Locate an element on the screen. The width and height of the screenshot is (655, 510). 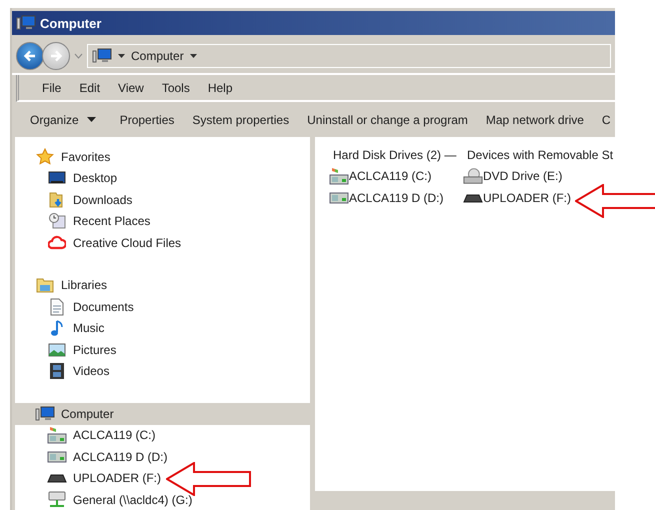
picture-icon is located at coordinates (57, 350).